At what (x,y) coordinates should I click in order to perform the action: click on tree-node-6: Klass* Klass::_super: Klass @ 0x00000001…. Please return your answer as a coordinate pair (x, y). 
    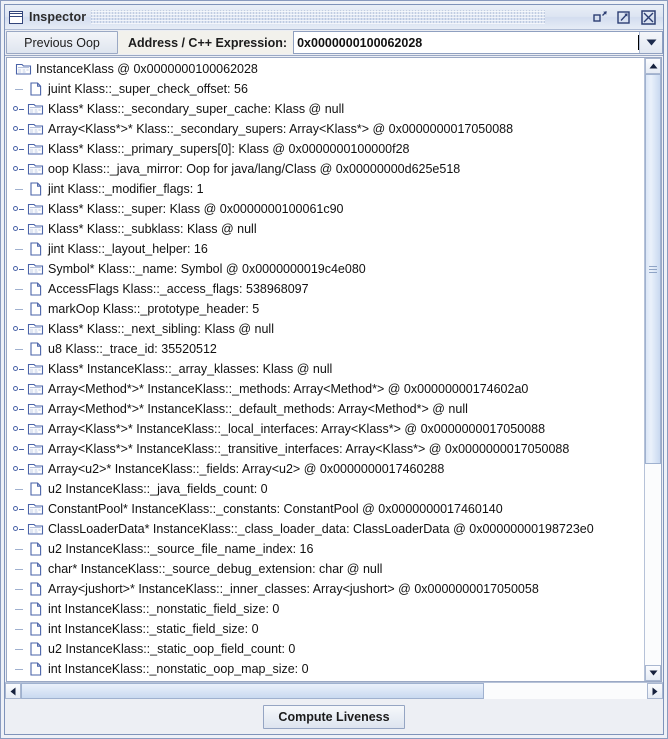
    Looking at the image, I should click on (325, 209).